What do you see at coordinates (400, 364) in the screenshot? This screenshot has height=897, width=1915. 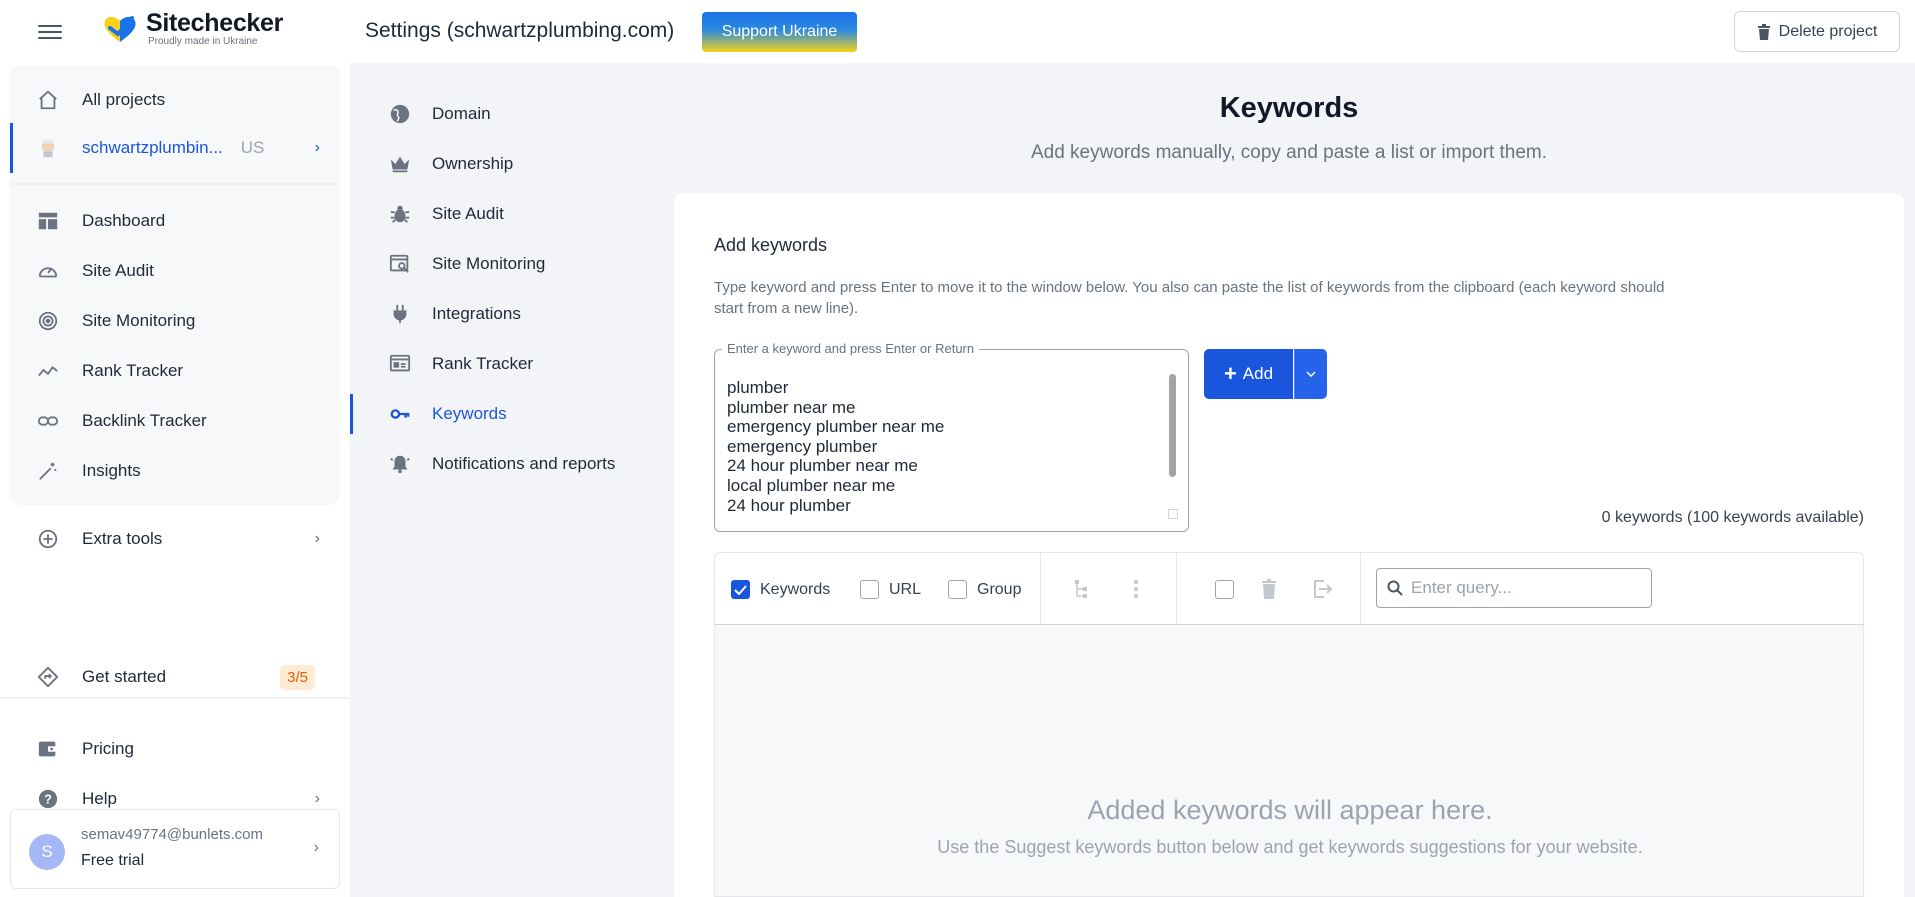 I see `rank-board-icon` at bounding box center [400, 364].